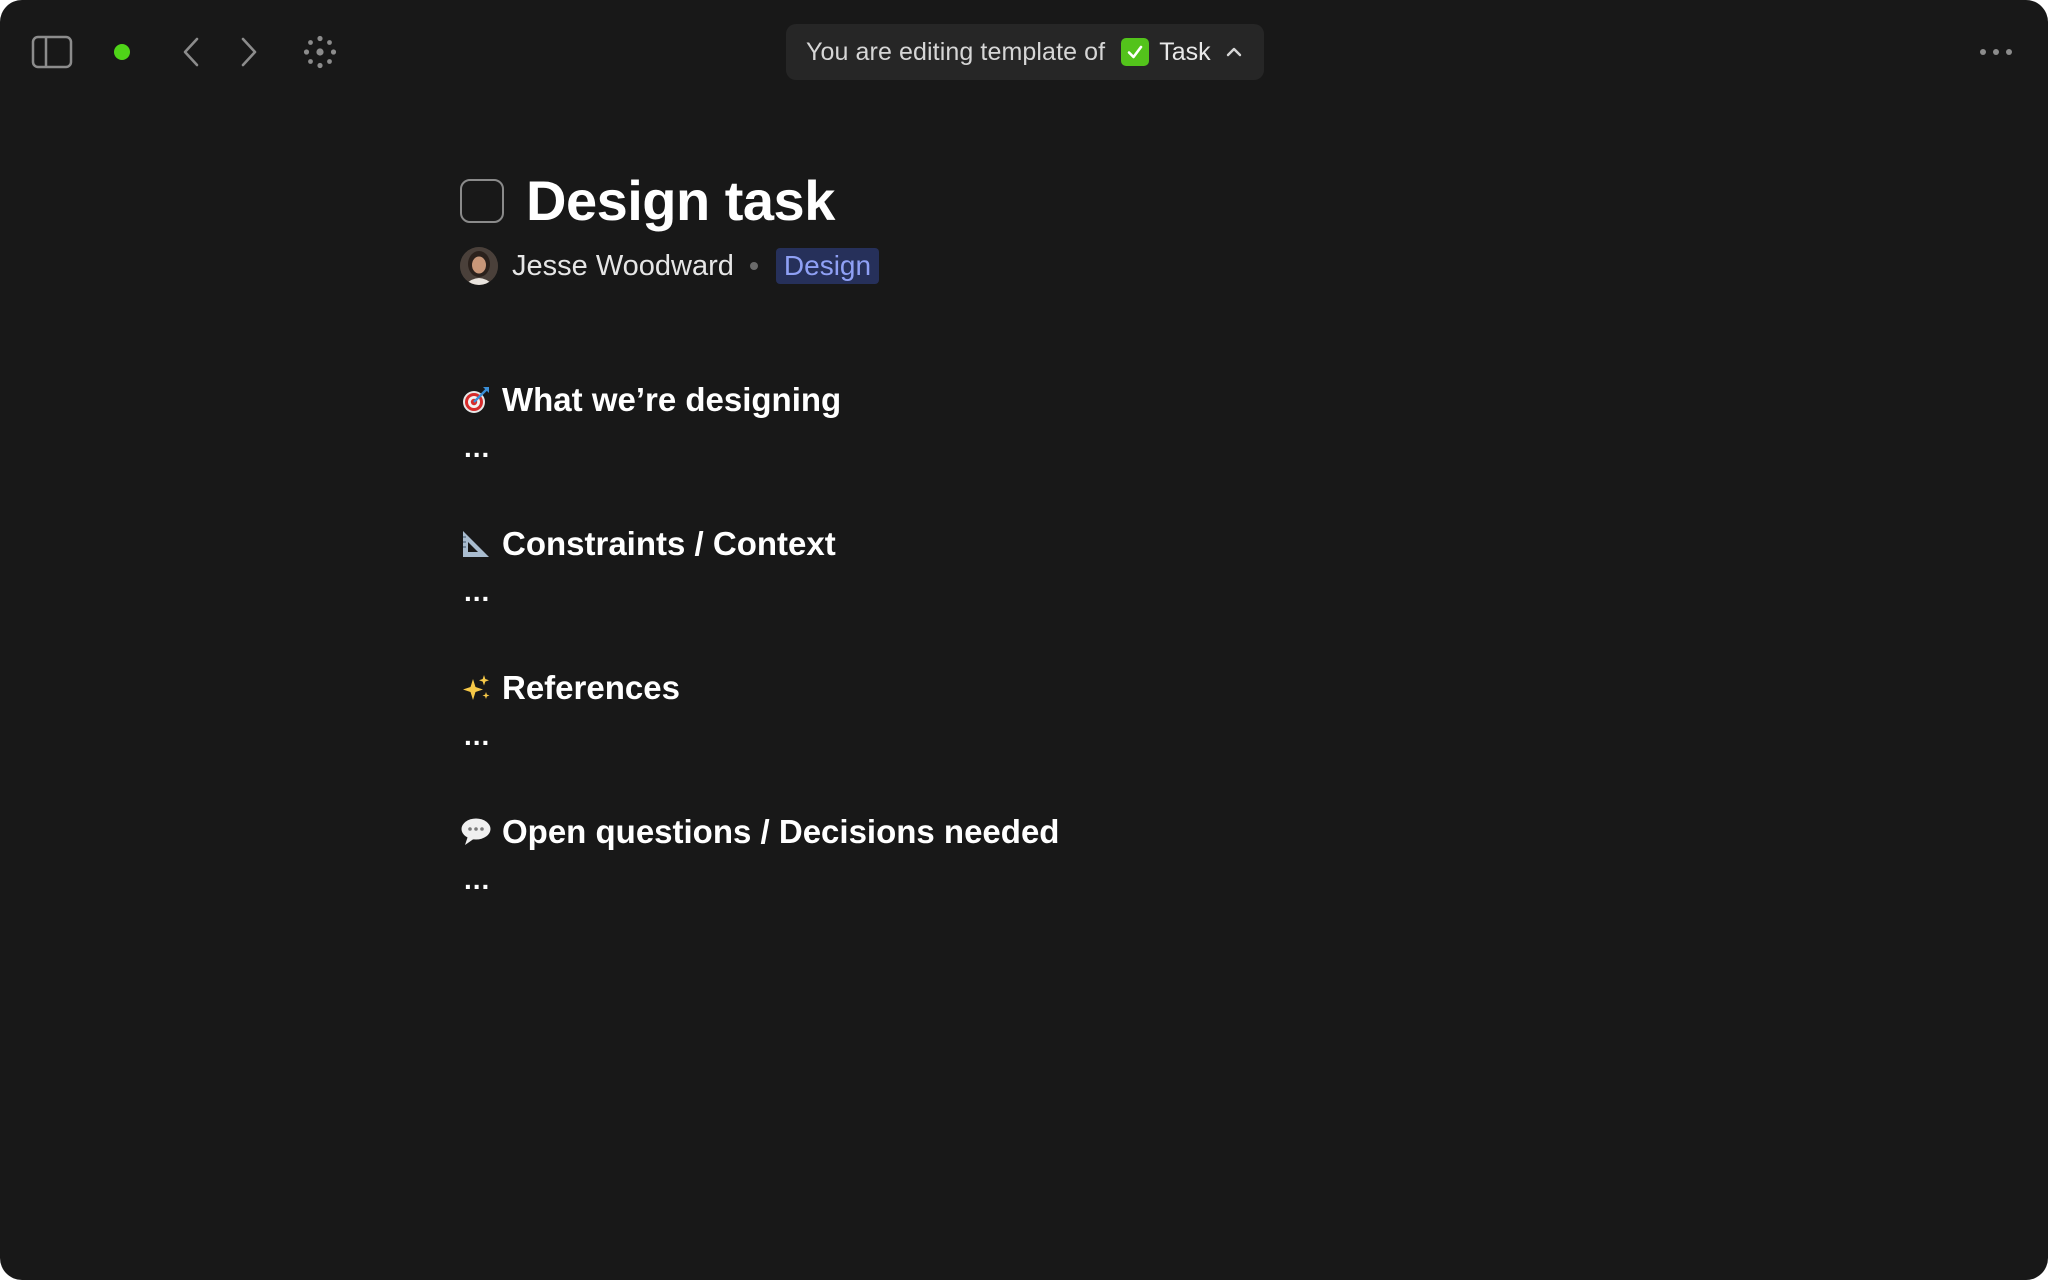  What do you see at coordinates (623, 266) in the screenshot?
I see `author-name: Jesse Woodward` at bounding box center [623, 266].